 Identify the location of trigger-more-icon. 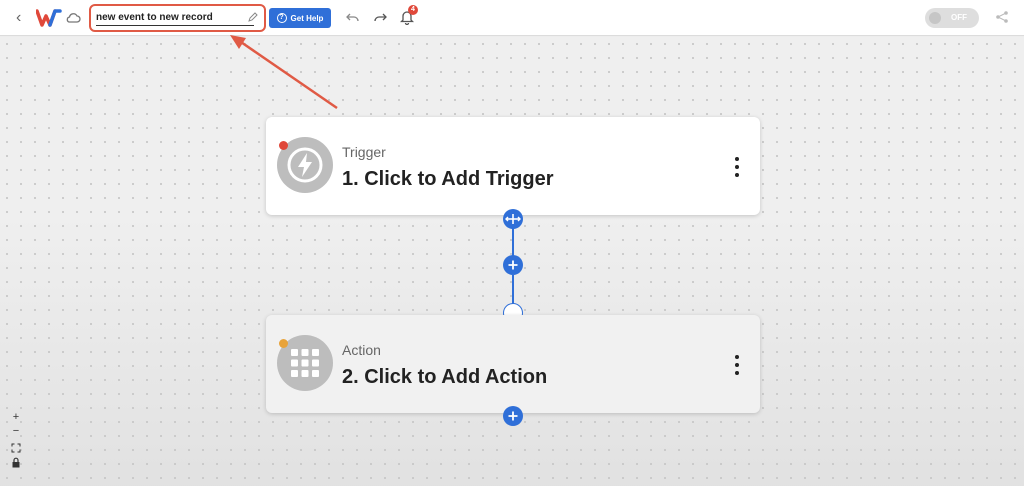
(737, 167).